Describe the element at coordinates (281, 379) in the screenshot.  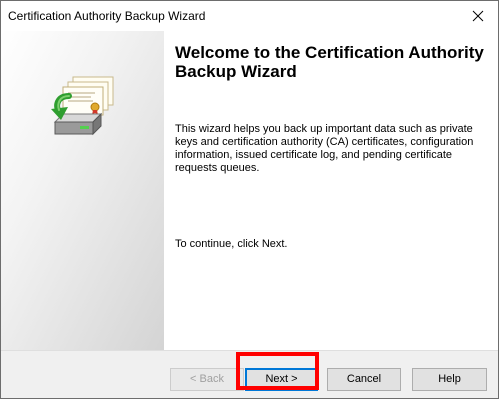
I see `next-button: Next >` at that location.